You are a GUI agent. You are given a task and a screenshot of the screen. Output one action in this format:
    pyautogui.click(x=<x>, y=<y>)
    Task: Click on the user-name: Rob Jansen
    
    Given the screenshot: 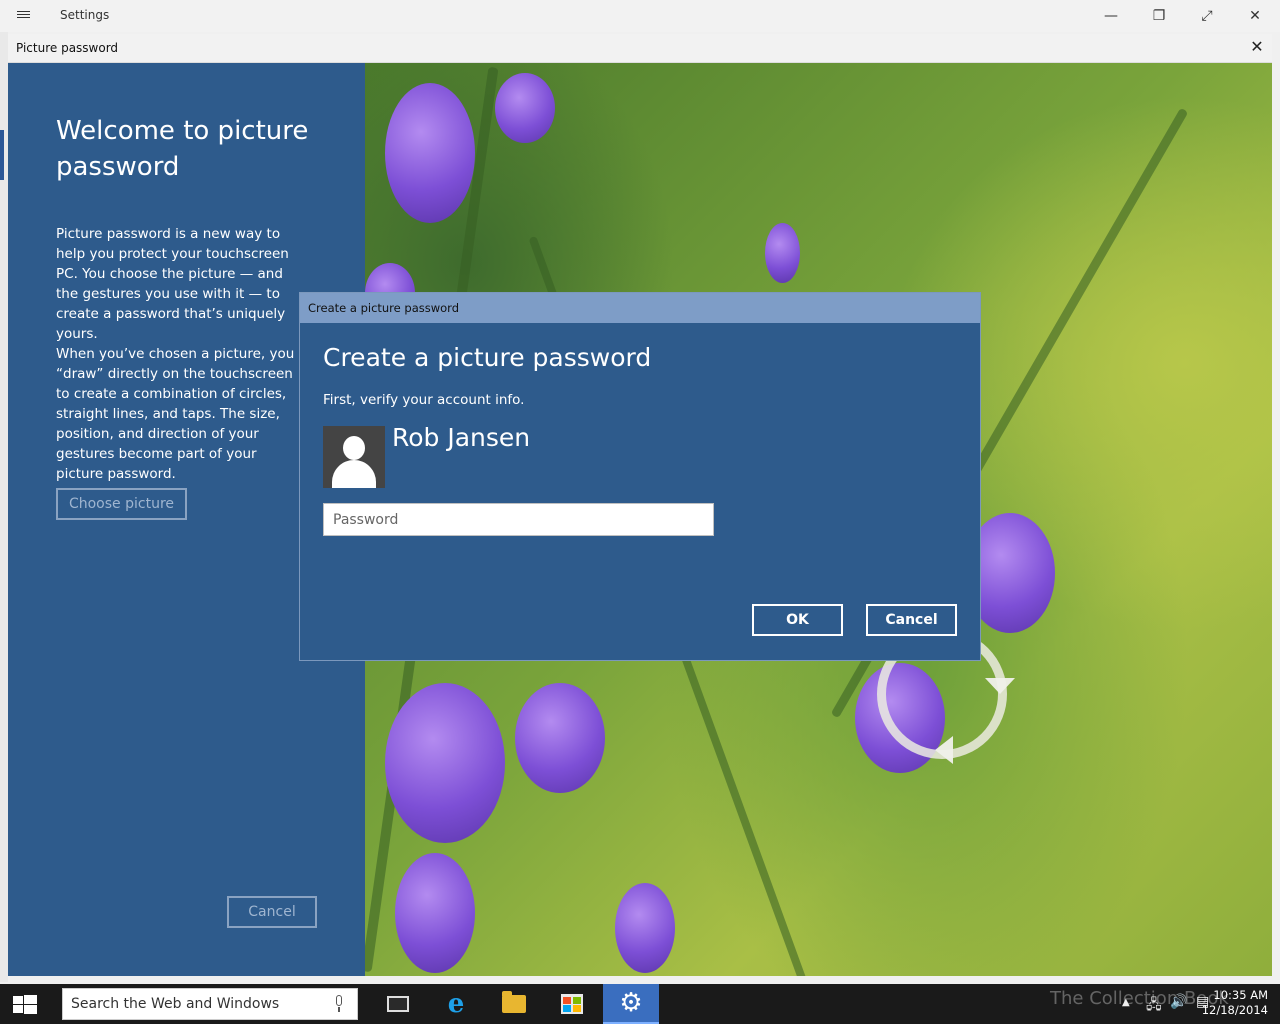 What is the action you would take?
    pyautogui.click(x=461, y=437)
    